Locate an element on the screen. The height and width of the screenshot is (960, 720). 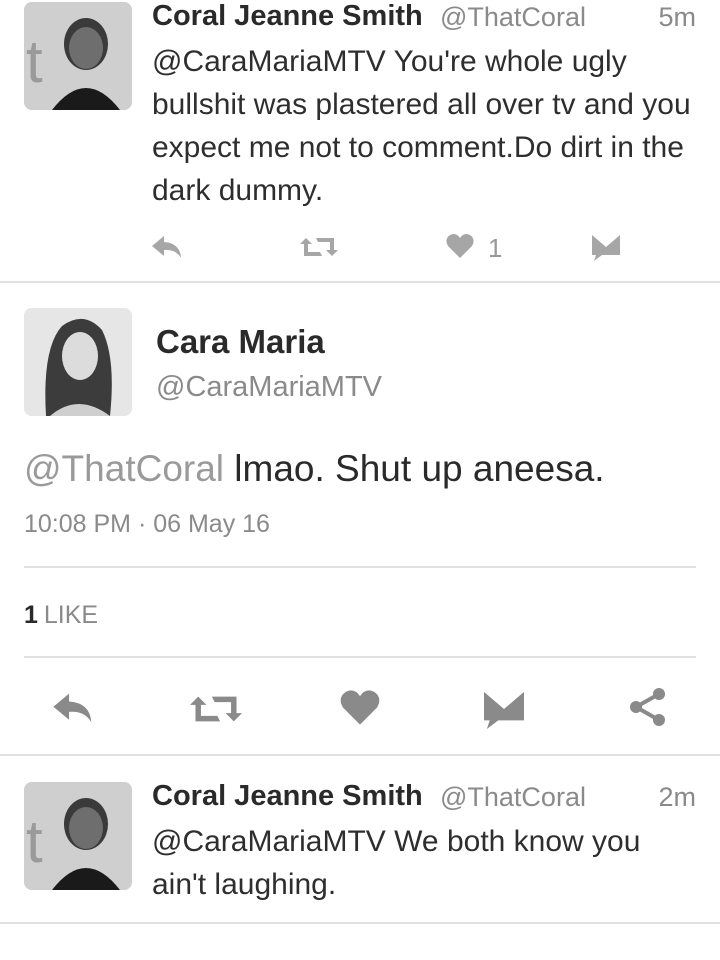
likes-count: 1 is located at coordinates (31, 615).